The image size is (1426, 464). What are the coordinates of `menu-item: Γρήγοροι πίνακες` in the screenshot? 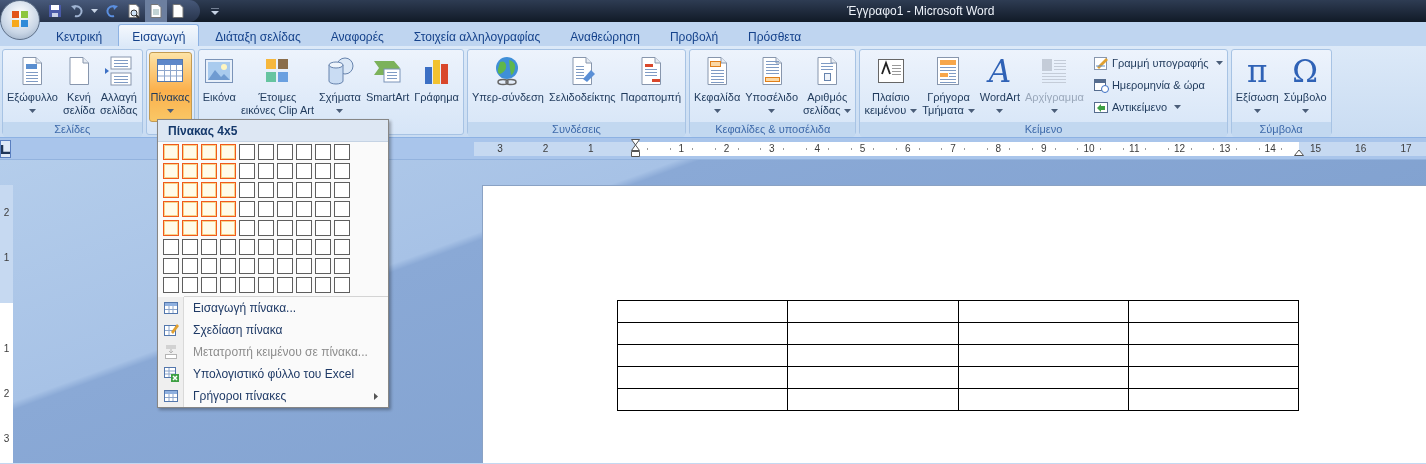 It's located at (273, 396).